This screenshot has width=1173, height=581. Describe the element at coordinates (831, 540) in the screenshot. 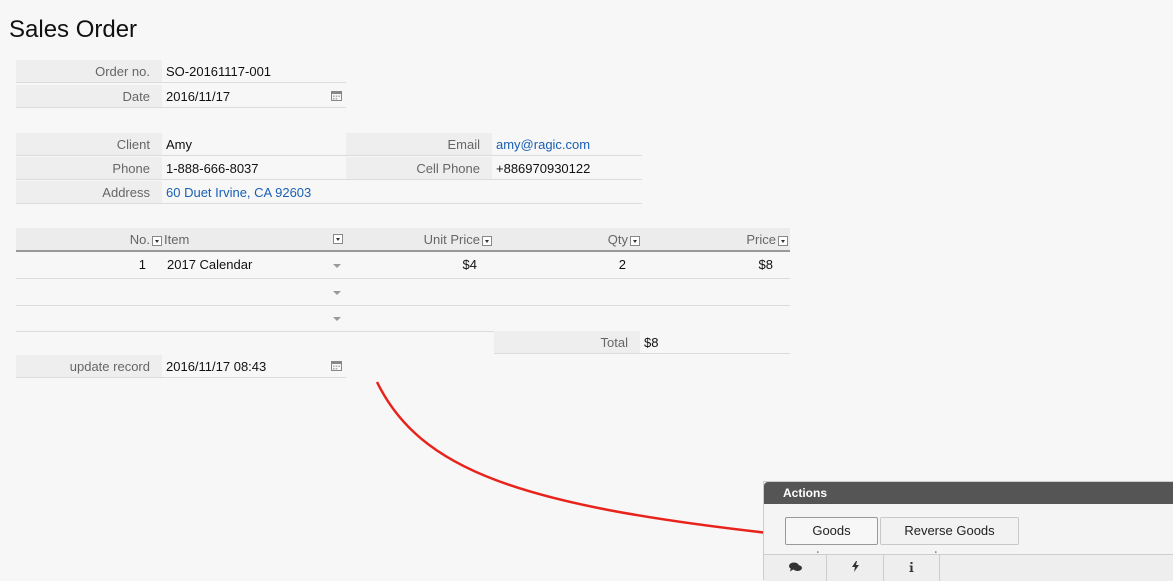

I see `goods-issue-button: Goods issue` at that location.